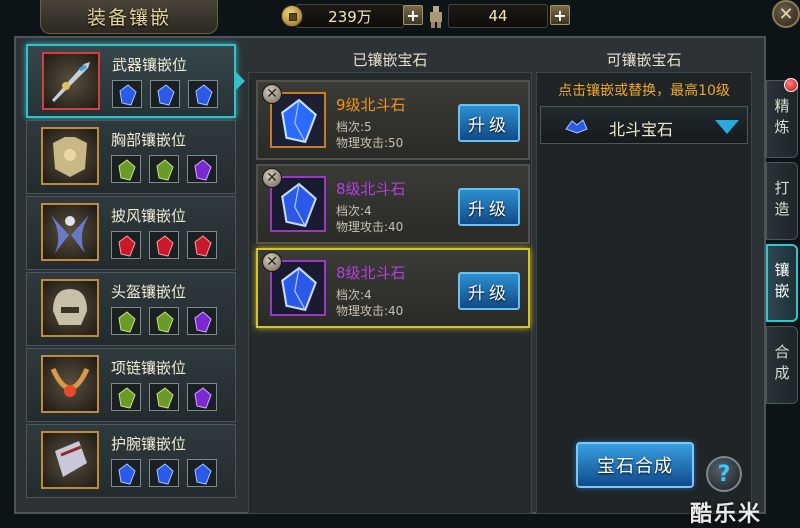 This screenshot has height=528, width=800. Describe the element at coordinates (560, 15) in the screenshot. I see `add-stat-button: +` at that location.